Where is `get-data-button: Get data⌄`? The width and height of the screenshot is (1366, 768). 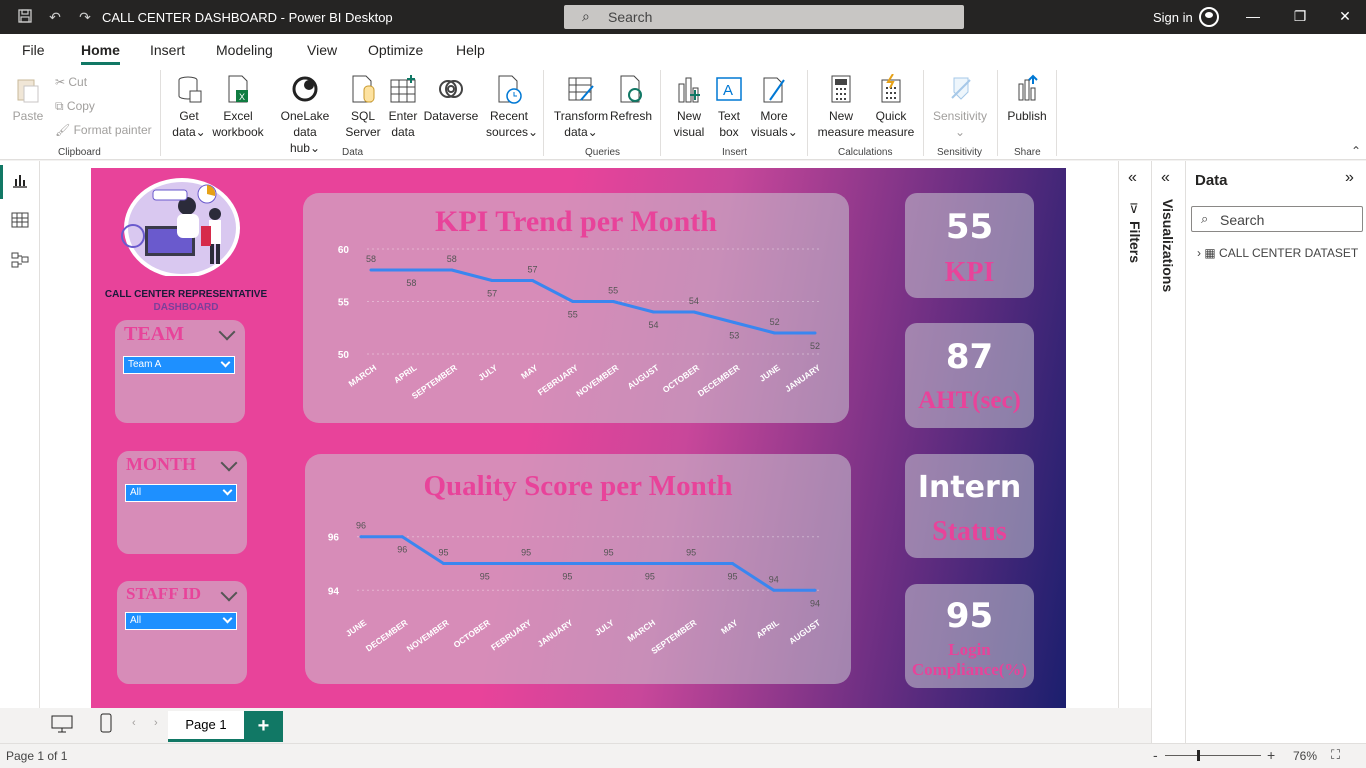
get-data-button: Get data⌄ is located at coordinates (189, 107).